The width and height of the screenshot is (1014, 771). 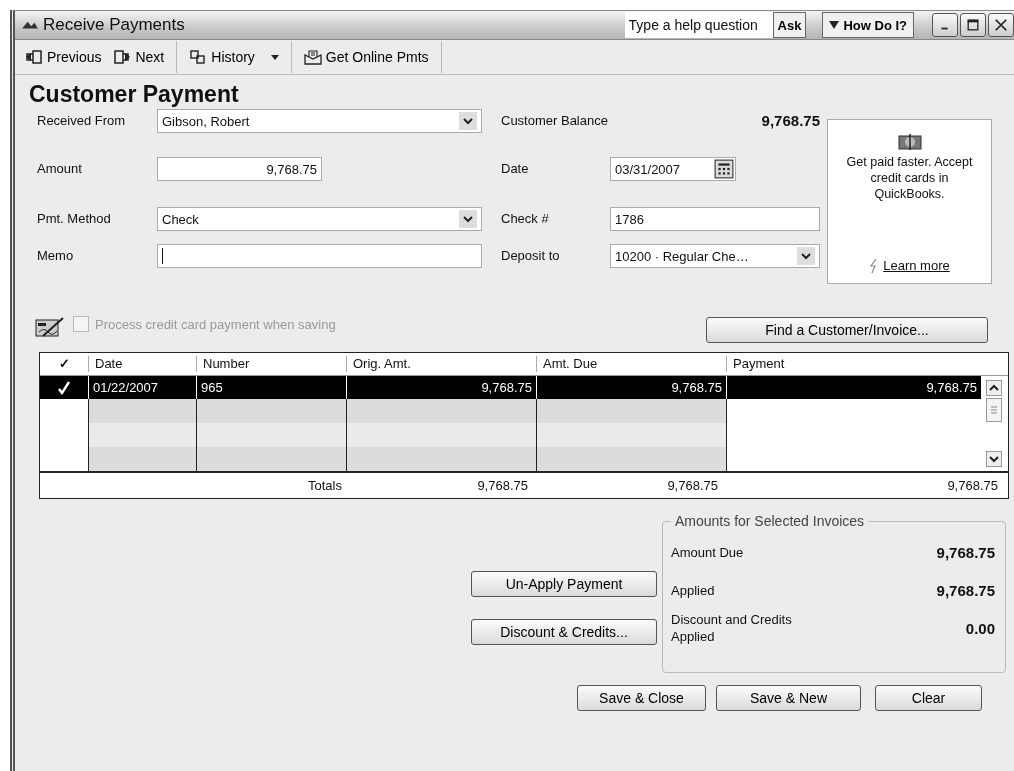 I want to click on toolbar-button: History, so click(x=234, y=57).